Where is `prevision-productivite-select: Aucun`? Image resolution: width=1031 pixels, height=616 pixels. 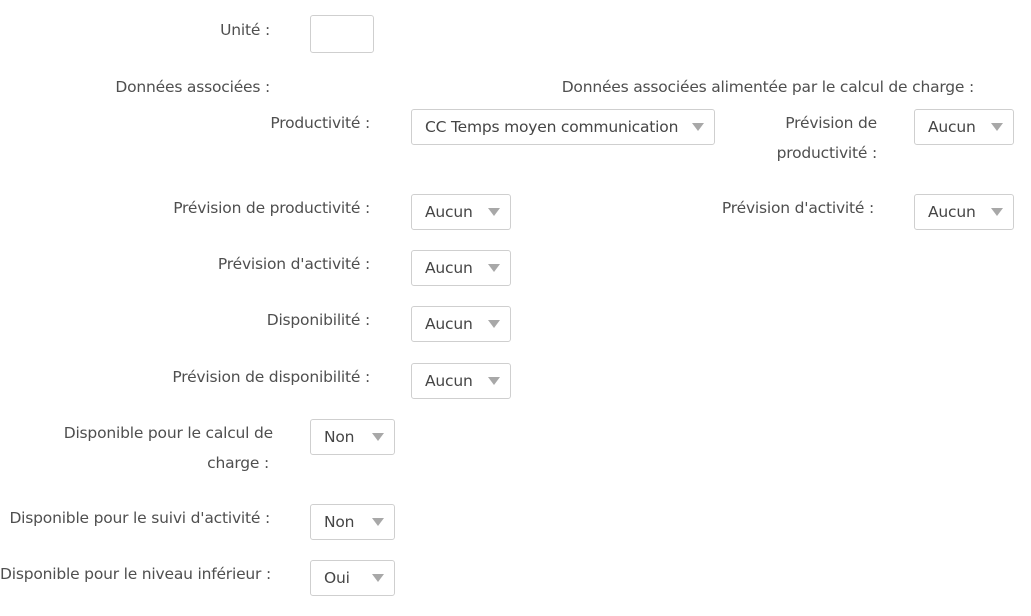 prevision-productivite-select: Aucun is located at coordinates (461, 212).